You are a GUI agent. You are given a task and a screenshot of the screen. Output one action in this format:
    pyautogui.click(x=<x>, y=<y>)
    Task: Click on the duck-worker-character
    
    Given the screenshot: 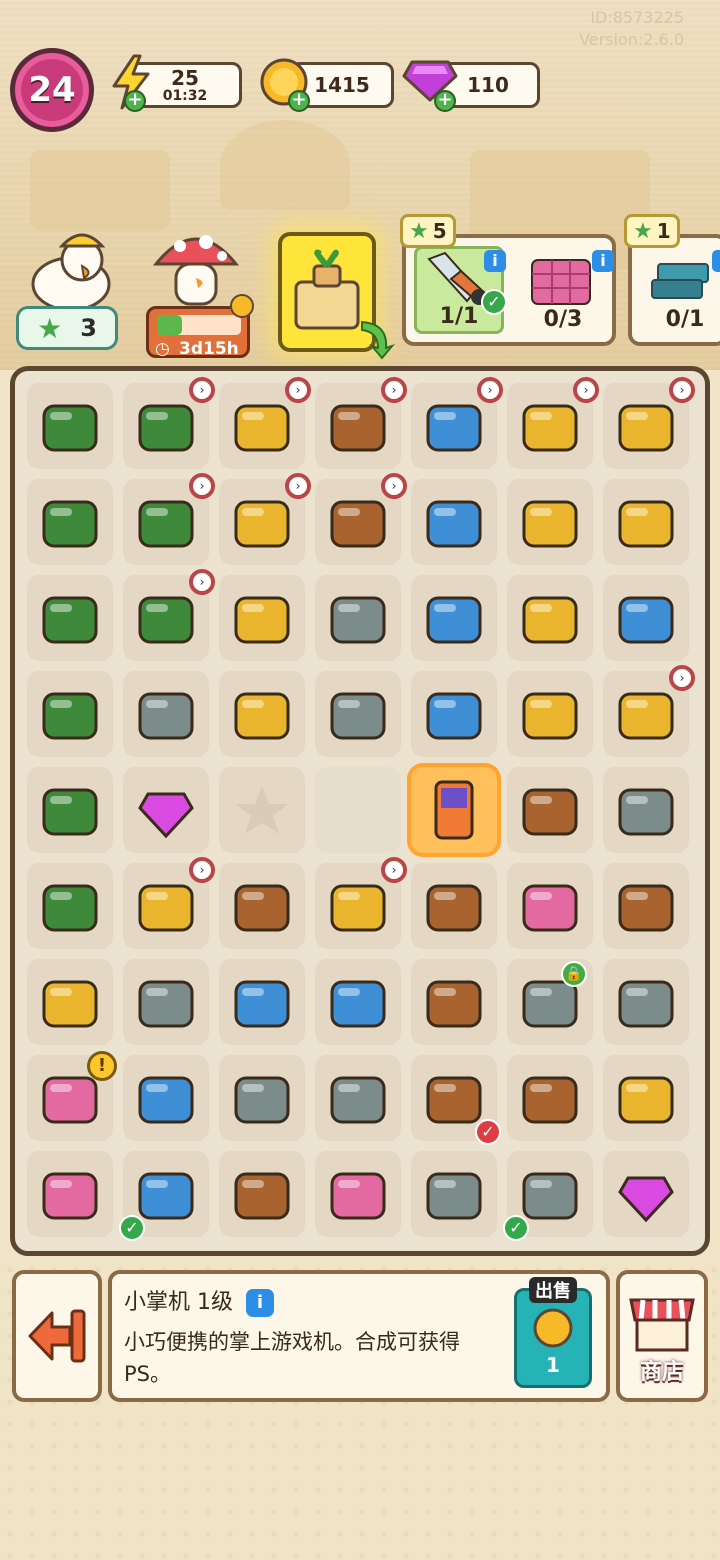 What is the action you would take?
    pyautogui.click(x=71, y=268)
    